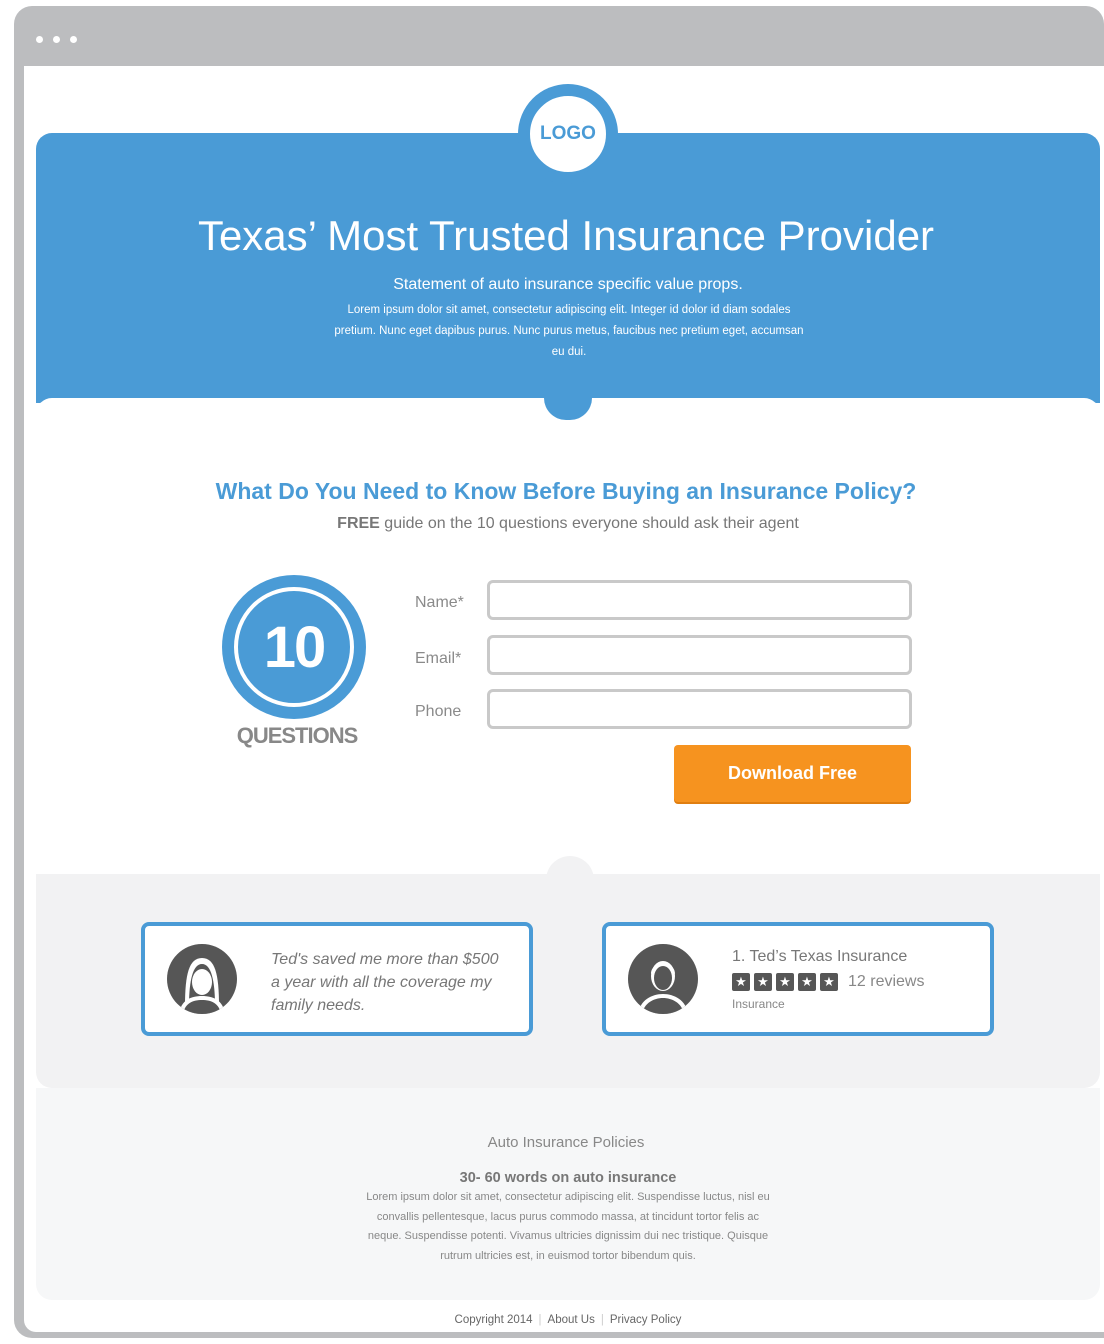 Image resolution: width=1104 pixels, height=1344 pixels. What do you see at coordinates (568, 1178) in the screenshot?
I see `policies-heading: 30- 60 words on auto insurance` at bounding box center [568, 1178].